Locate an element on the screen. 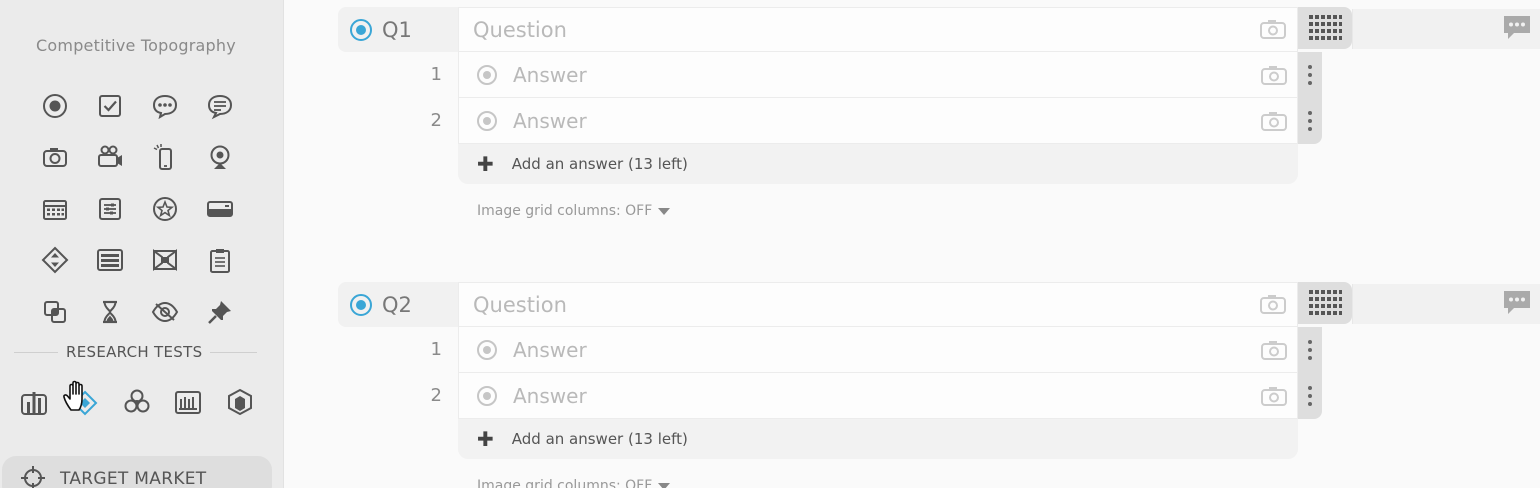 This screenshot has height=488, width=1540. cluster-icon is located at coordinates (137, 402).